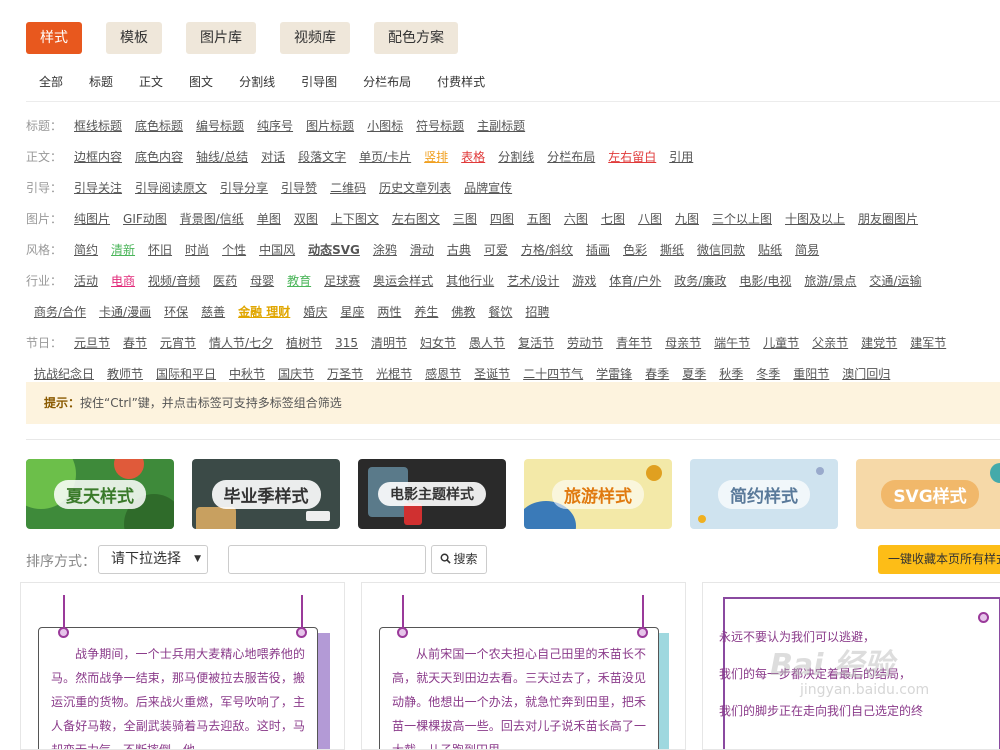 This screenshot has height=750, width=1000. Describe the element at coordinates (422, 249) in the screenshot. I see `filter-tag: 滑动` at that location.